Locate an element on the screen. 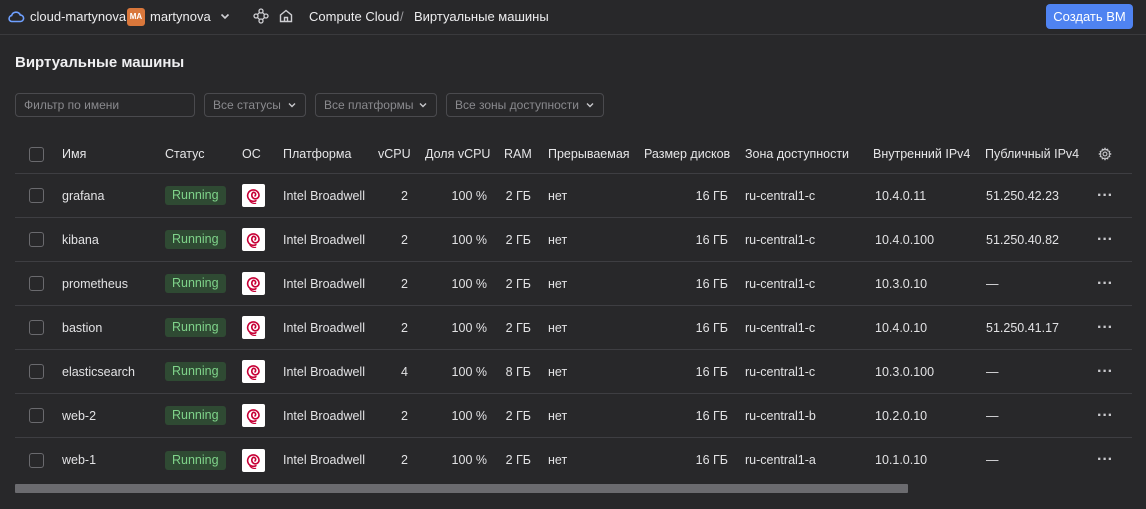 This screenshot has height=509, width=1146. vm-name: grafana is located at coordinates (83, 195).